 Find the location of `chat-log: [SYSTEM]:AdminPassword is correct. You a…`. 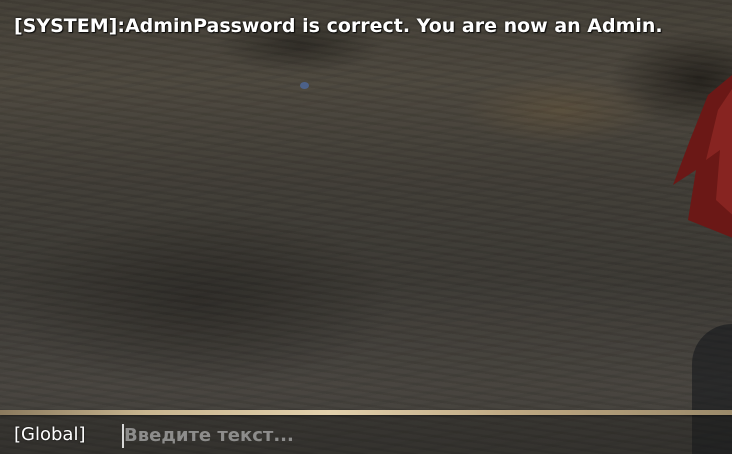

chat-log: [SYSTEM]:AdminPassword is correct. You a… is located at coordinates (366, 26).